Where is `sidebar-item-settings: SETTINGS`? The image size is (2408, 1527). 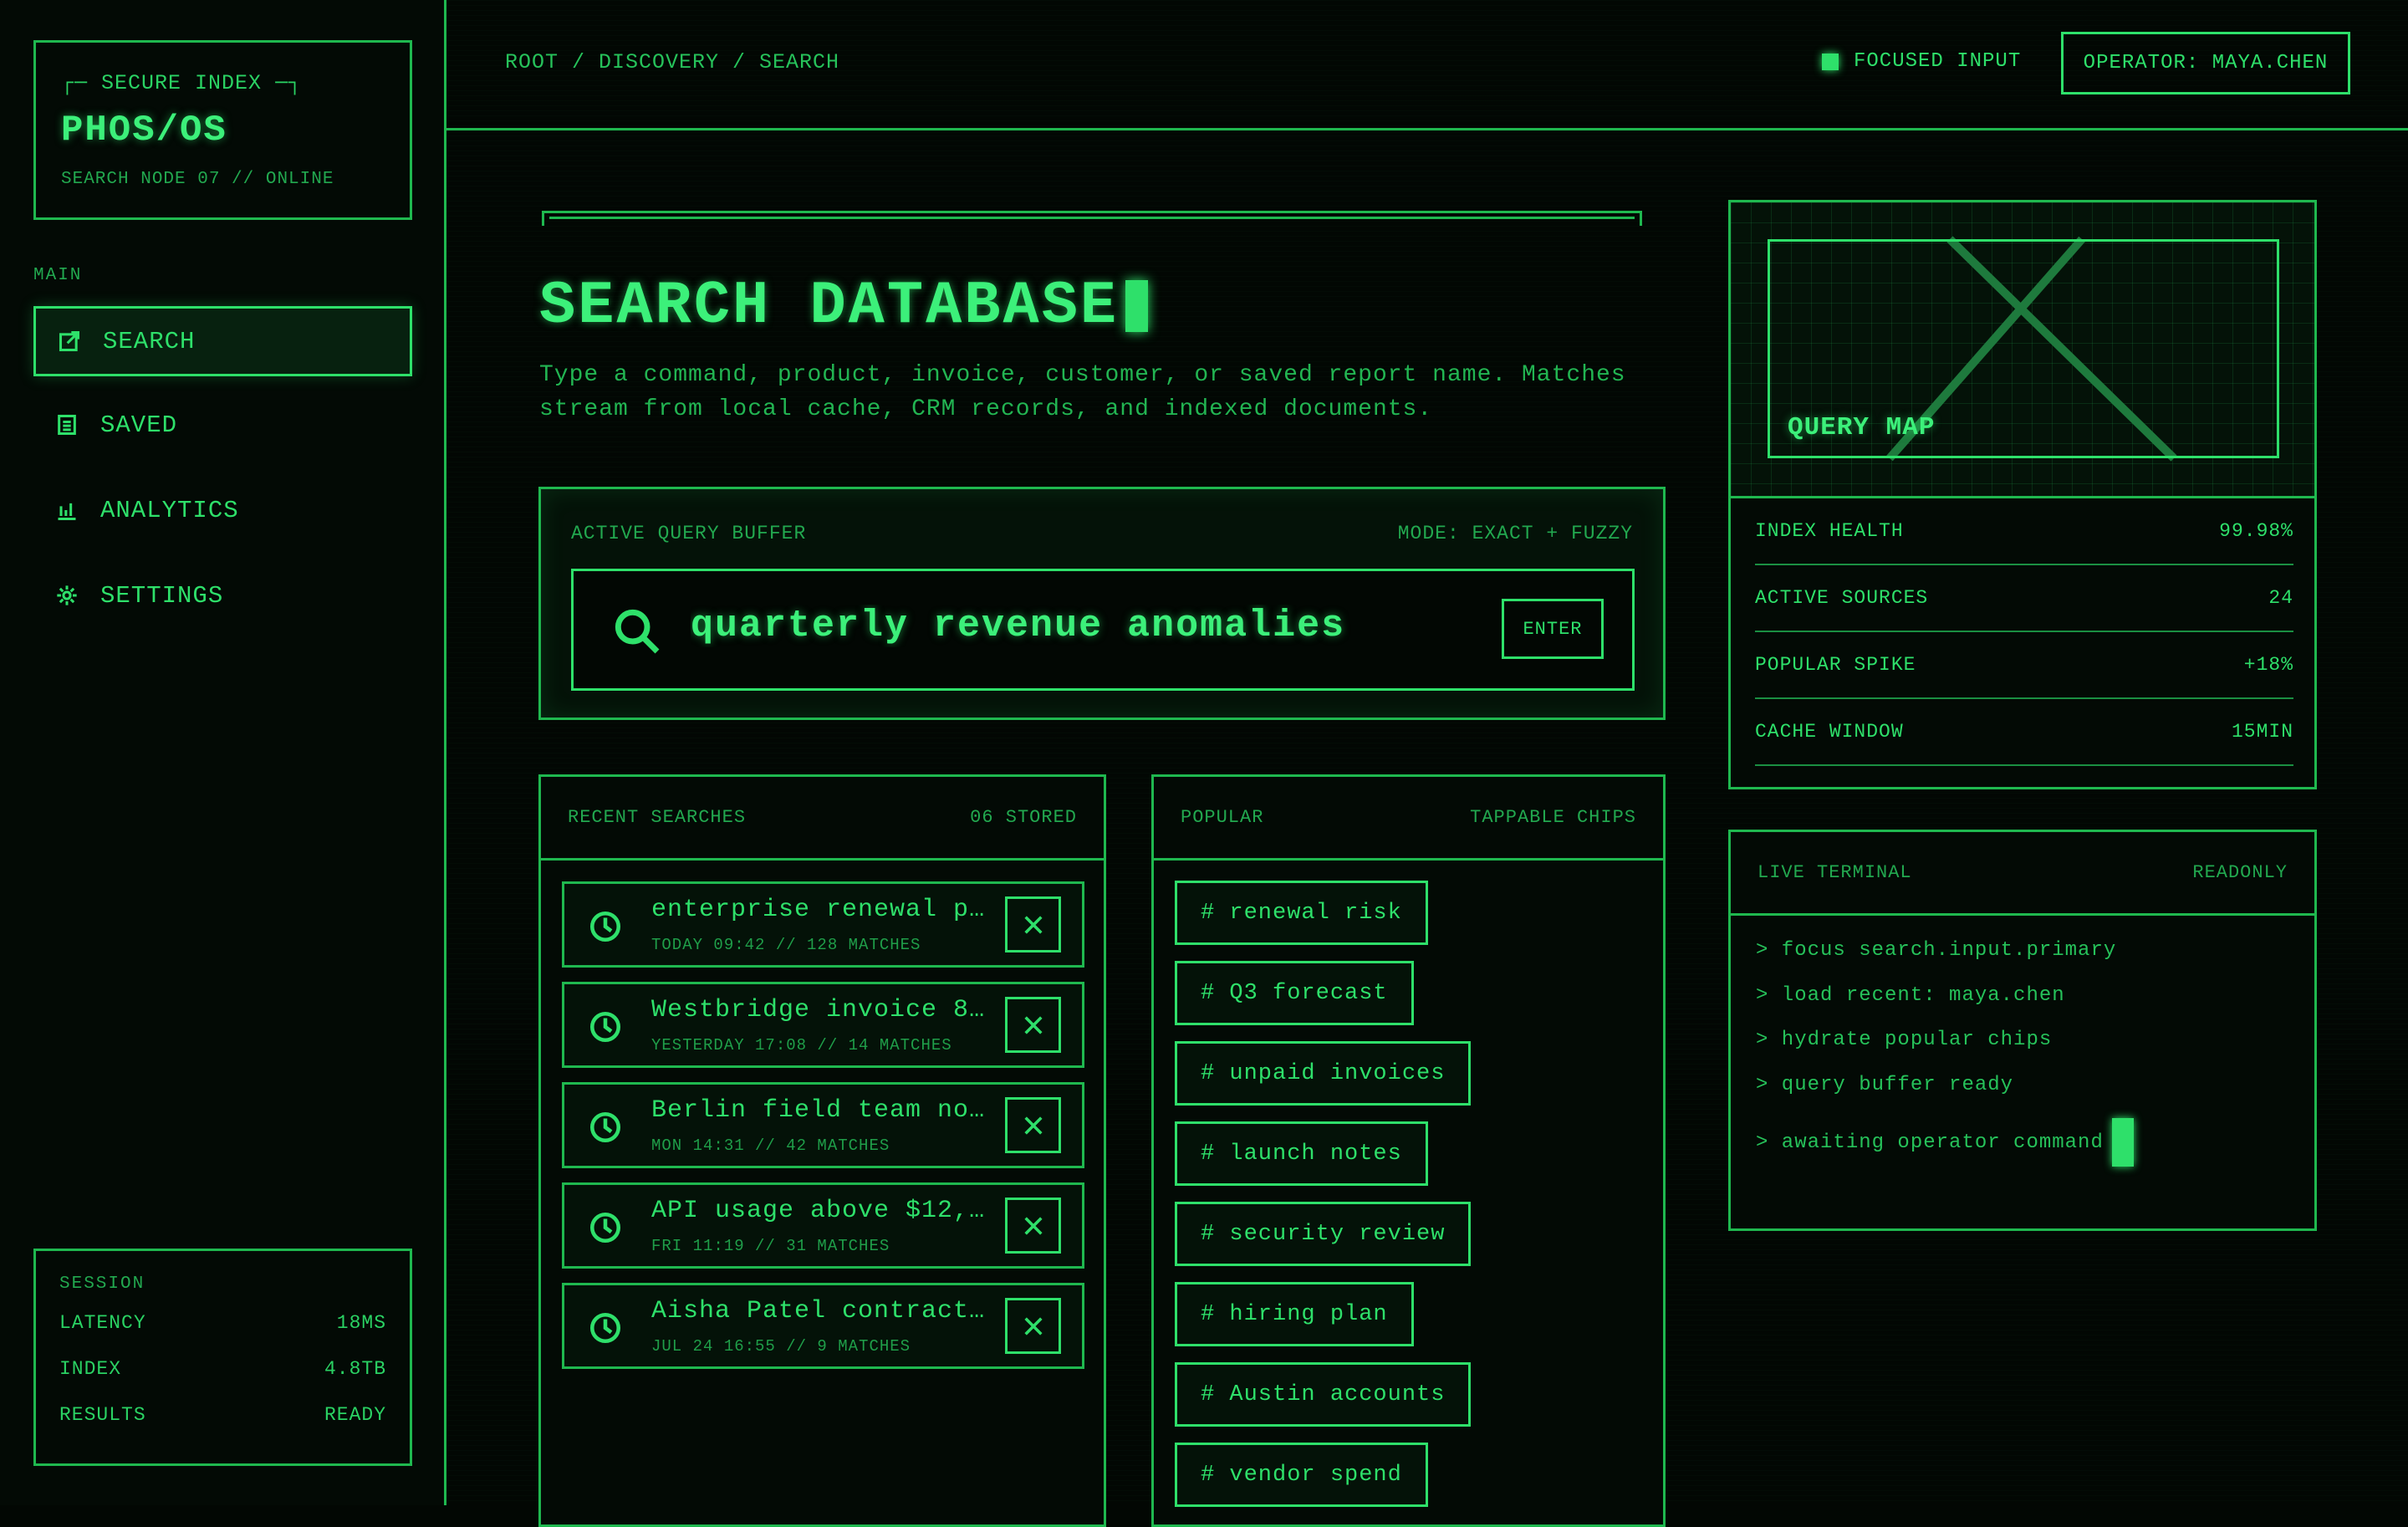
sidebar-item-settings: SETTINGS is located at coordinates (223, 596).